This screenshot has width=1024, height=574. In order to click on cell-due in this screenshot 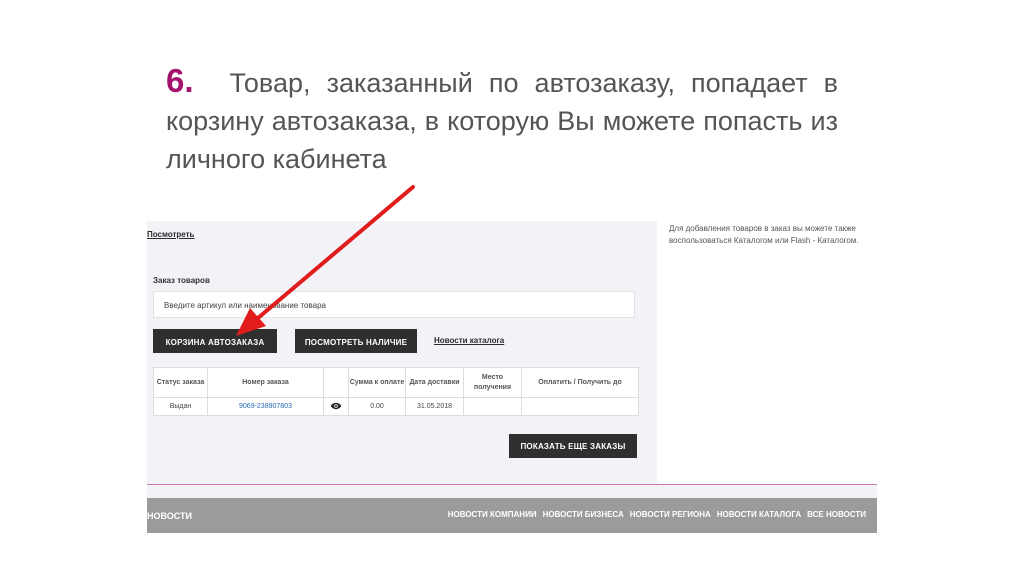, I will do `click(580, 406)`.